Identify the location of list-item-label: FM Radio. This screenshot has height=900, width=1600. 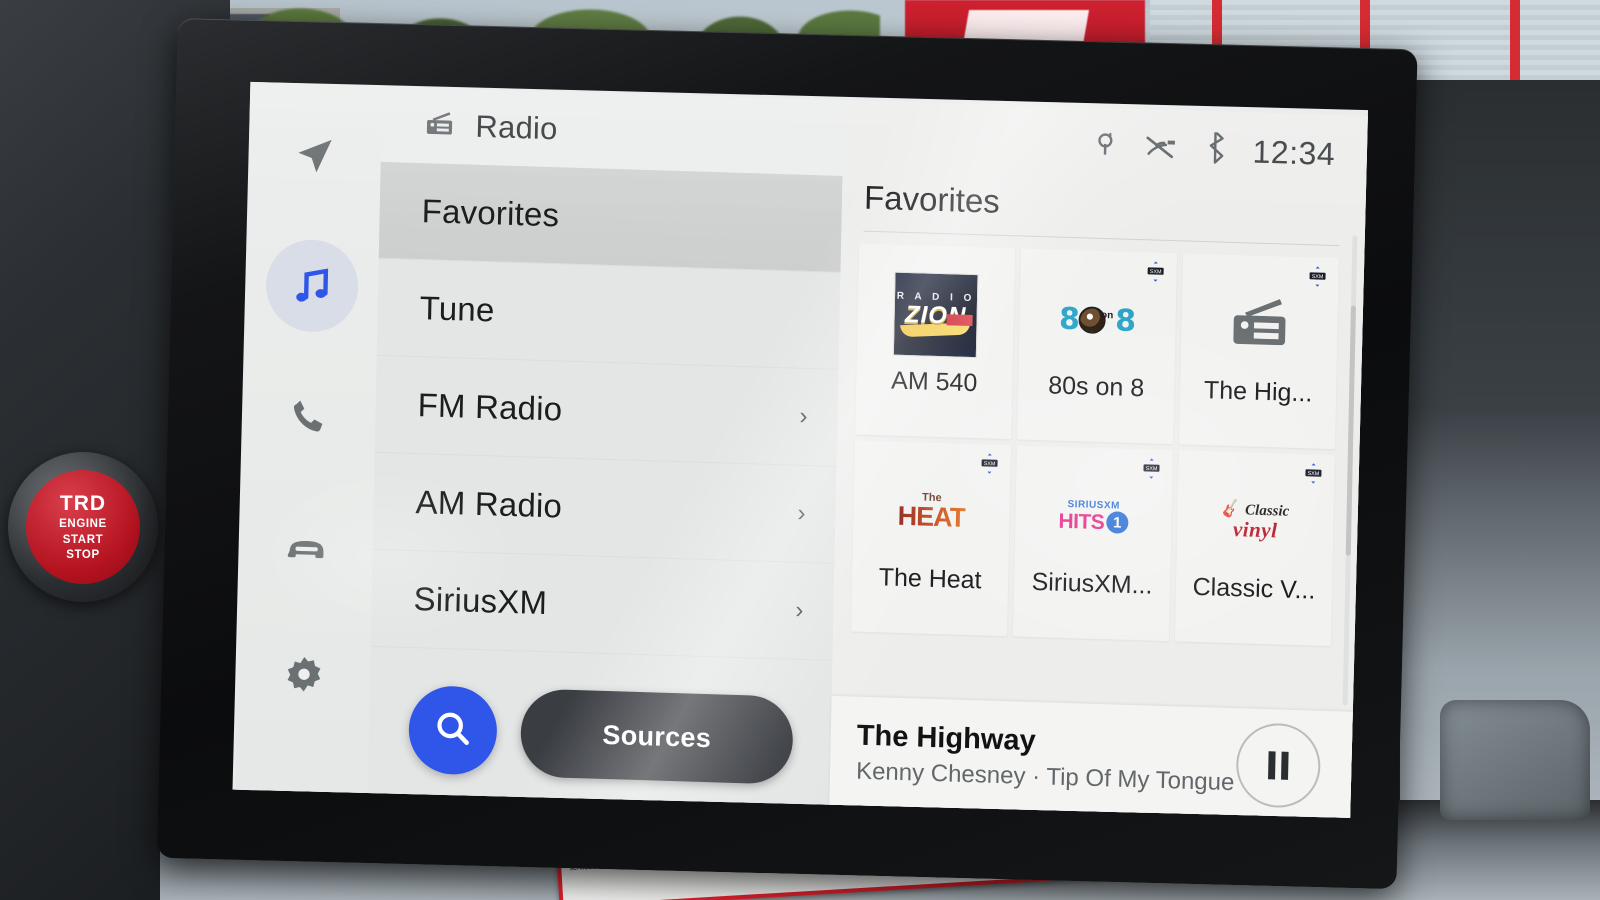
(490, 407).